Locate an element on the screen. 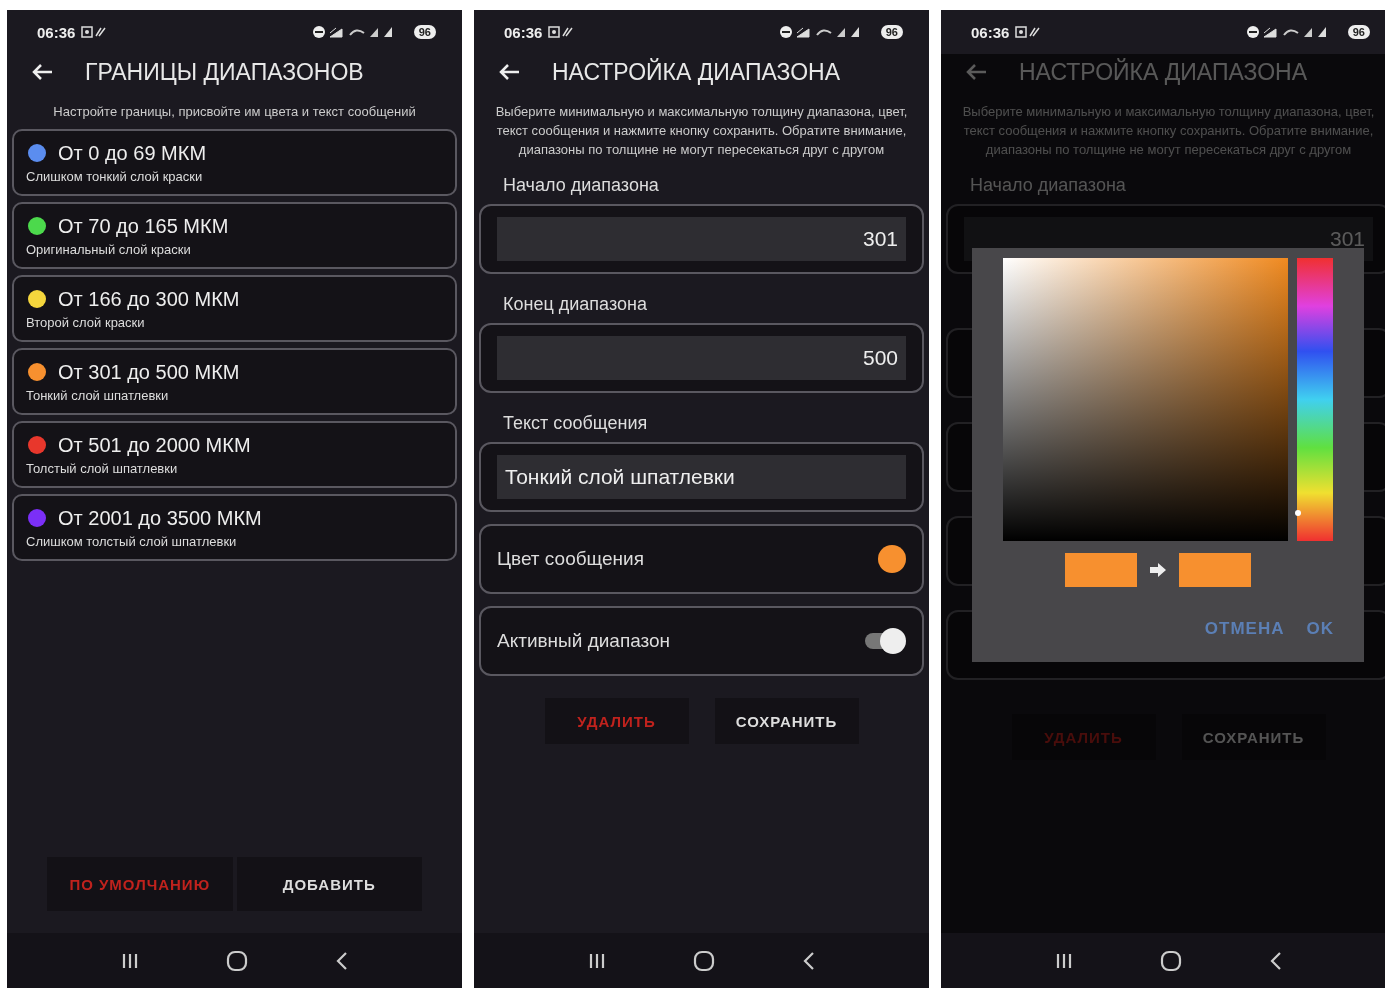  field-label: Текст сообщения is located at coordinates (576, 423).